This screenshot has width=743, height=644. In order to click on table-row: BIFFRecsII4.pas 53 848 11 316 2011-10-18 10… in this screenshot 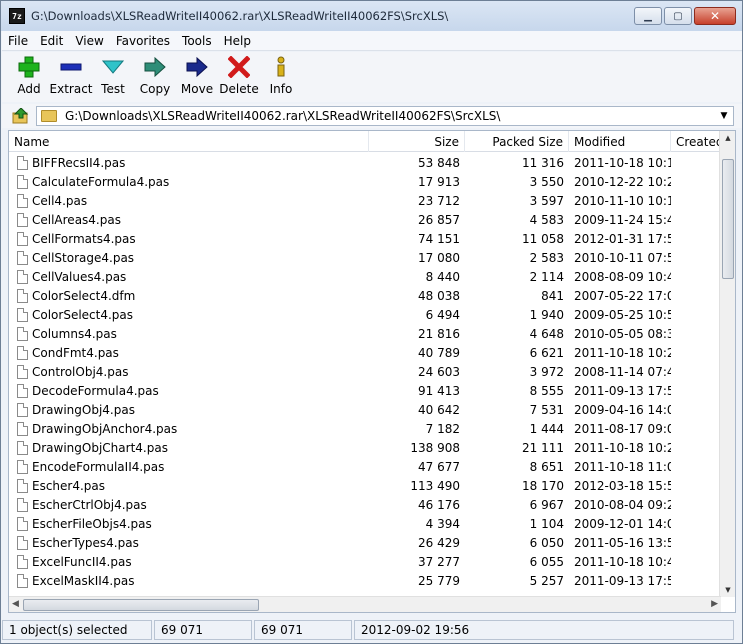, I will do `click(365, 162)`.